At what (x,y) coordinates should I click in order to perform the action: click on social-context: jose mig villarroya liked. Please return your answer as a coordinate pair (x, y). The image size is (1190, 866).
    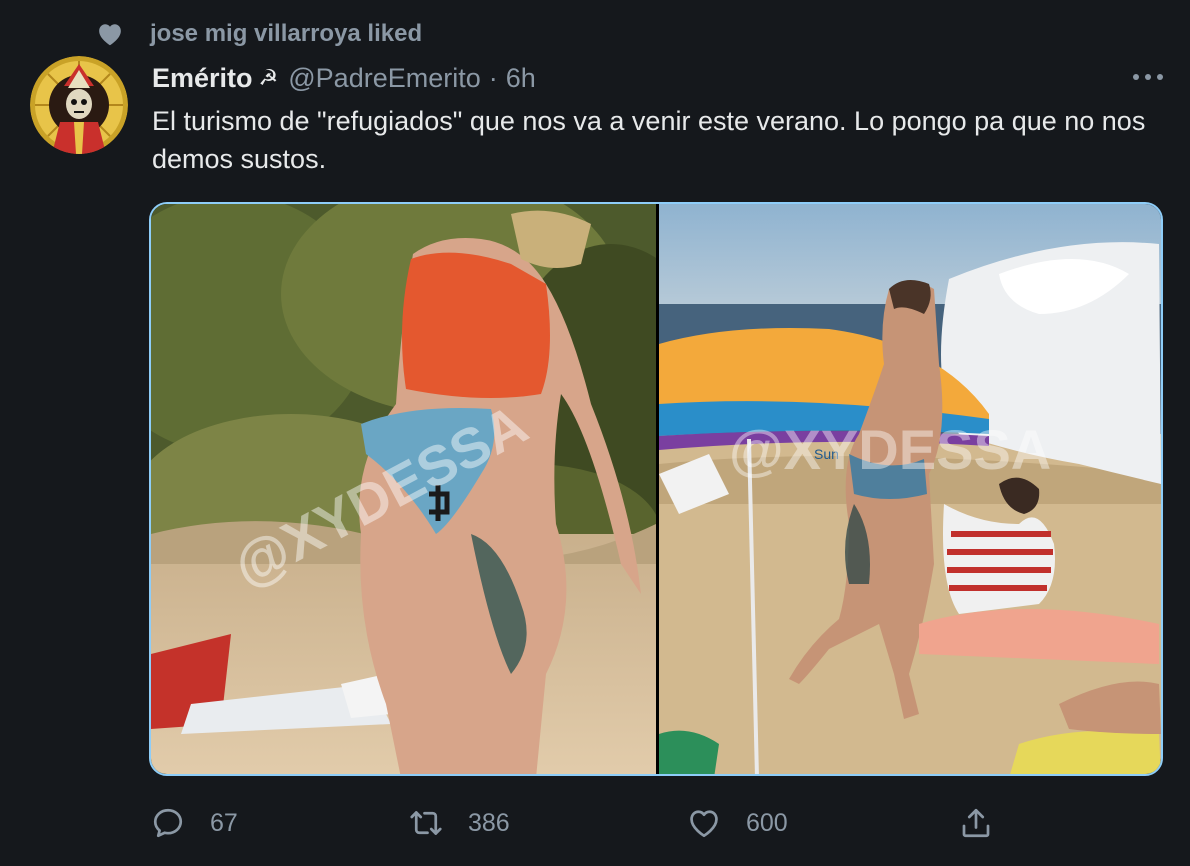
    Looking at the image, I should click on (259, 34).